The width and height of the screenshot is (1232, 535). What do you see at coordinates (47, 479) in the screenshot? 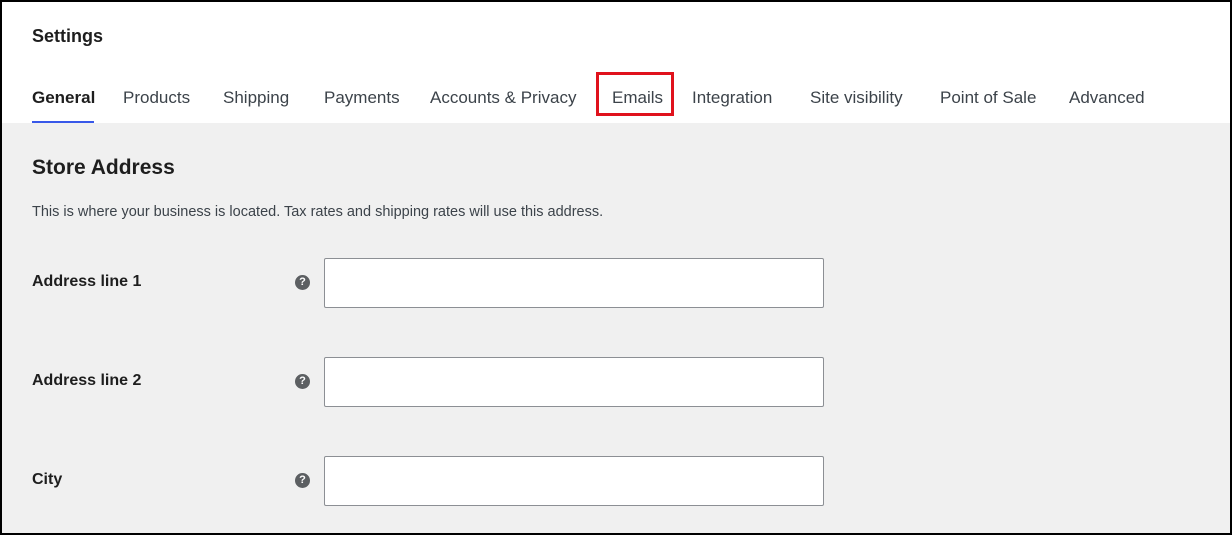
I see `city-label: City` at bounding box center [47, 479].